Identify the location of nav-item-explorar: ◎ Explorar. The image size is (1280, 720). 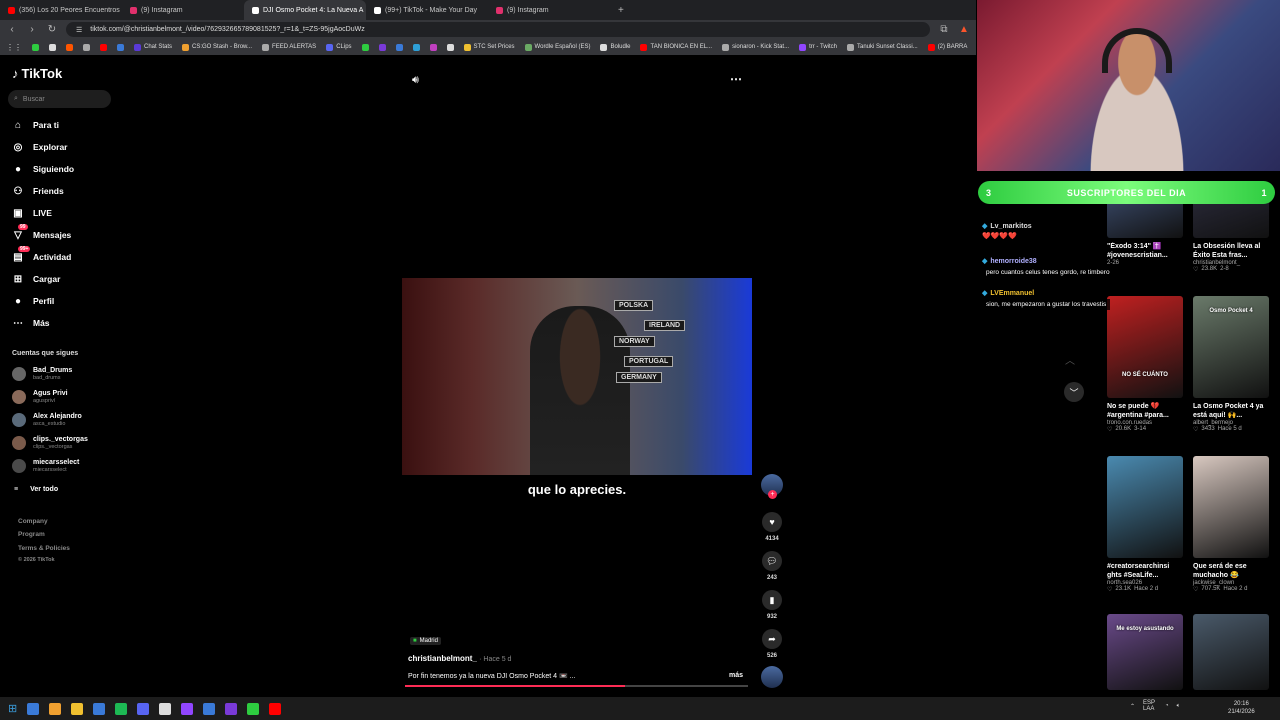
(40, 147).